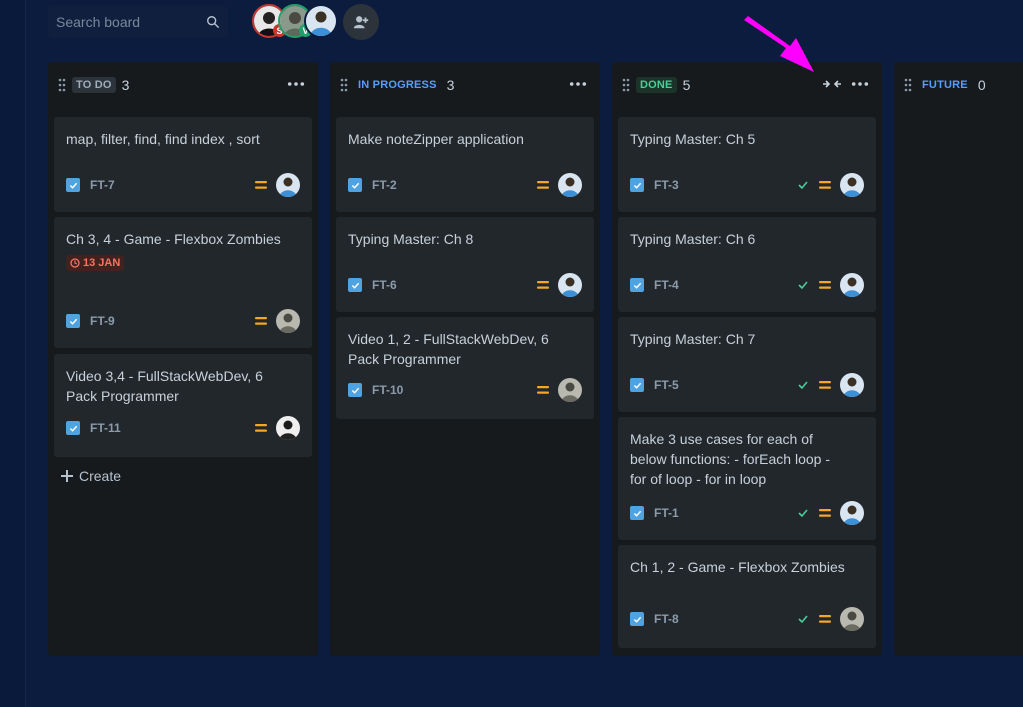 Image resolution: width=1023 pixels, height=707 pixels. Describe the element at coordinates (102, 263) in the screenshot. I see `due-date-text: 13 JAN` at that location.